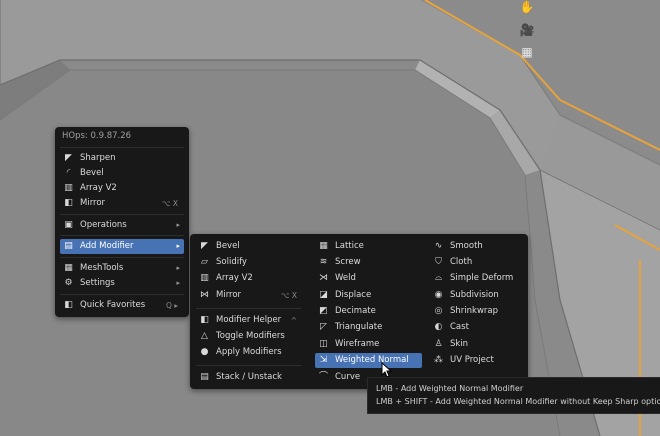 The width and height of the screenshot is (660, 436). What do you see at coordinates (248, 246) in the screenshot?
I see `modifier-bevel: ◤ Bevel` at bounding box center [248, 246].